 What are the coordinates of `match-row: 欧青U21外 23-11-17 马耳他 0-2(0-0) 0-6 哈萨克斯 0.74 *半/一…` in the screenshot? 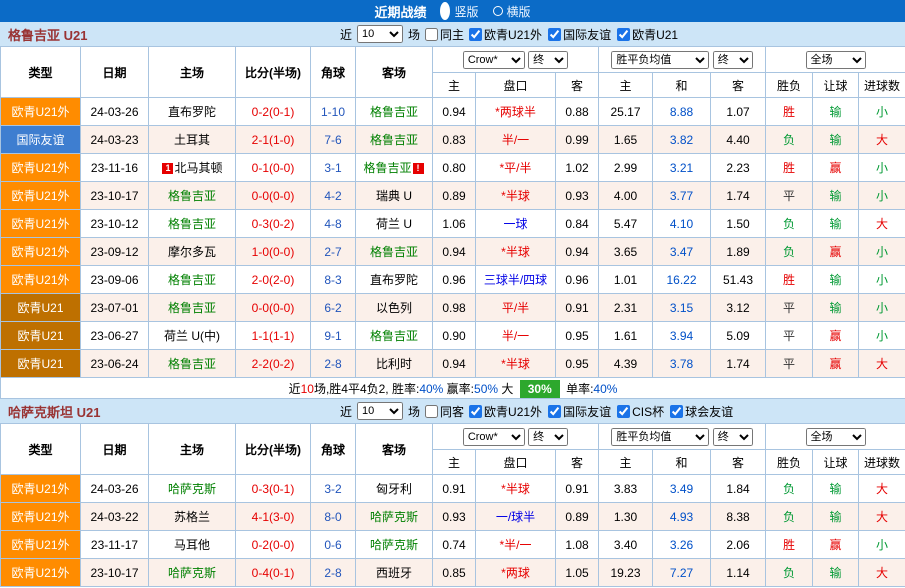 It's located at (452, 544).